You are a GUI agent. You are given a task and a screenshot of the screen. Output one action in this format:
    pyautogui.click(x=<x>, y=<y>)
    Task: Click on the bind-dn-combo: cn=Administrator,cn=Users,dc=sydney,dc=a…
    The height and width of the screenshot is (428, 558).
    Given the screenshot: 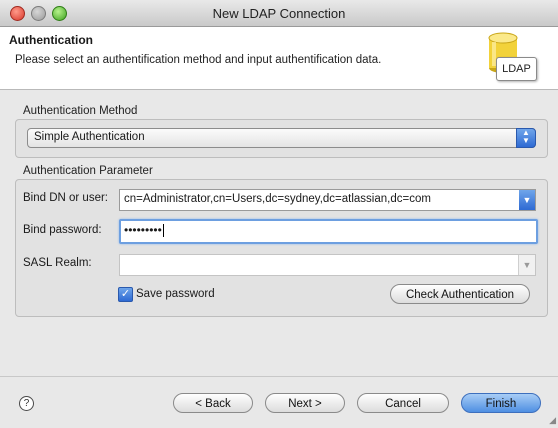 What is the action you would take?
    pyautogui.click(x=327, y=200)
    